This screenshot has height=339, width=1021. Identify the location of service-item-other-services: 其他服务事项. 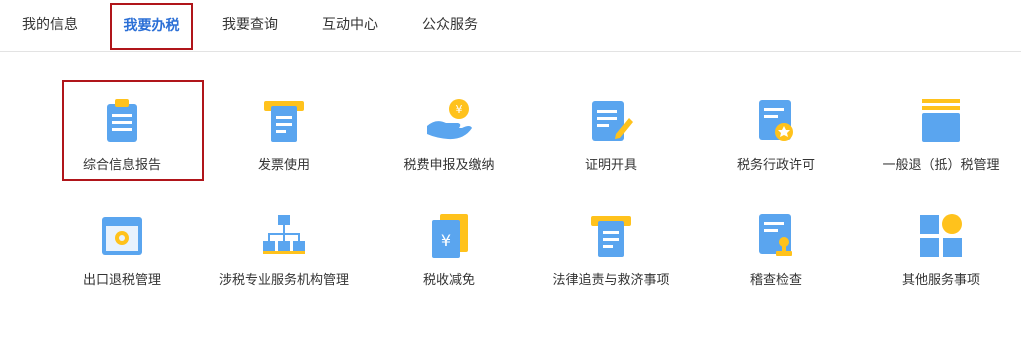
(941, 256).